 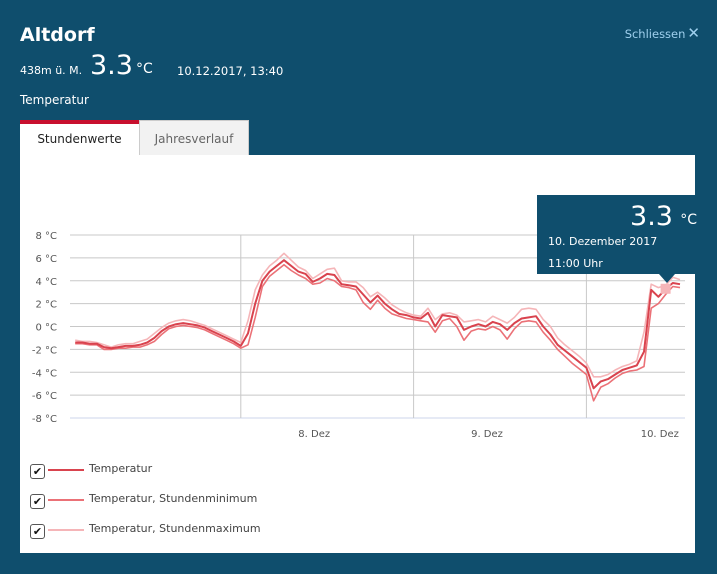 I want to click on y-tick-label: 6 °C, so click(x=46, y=259).